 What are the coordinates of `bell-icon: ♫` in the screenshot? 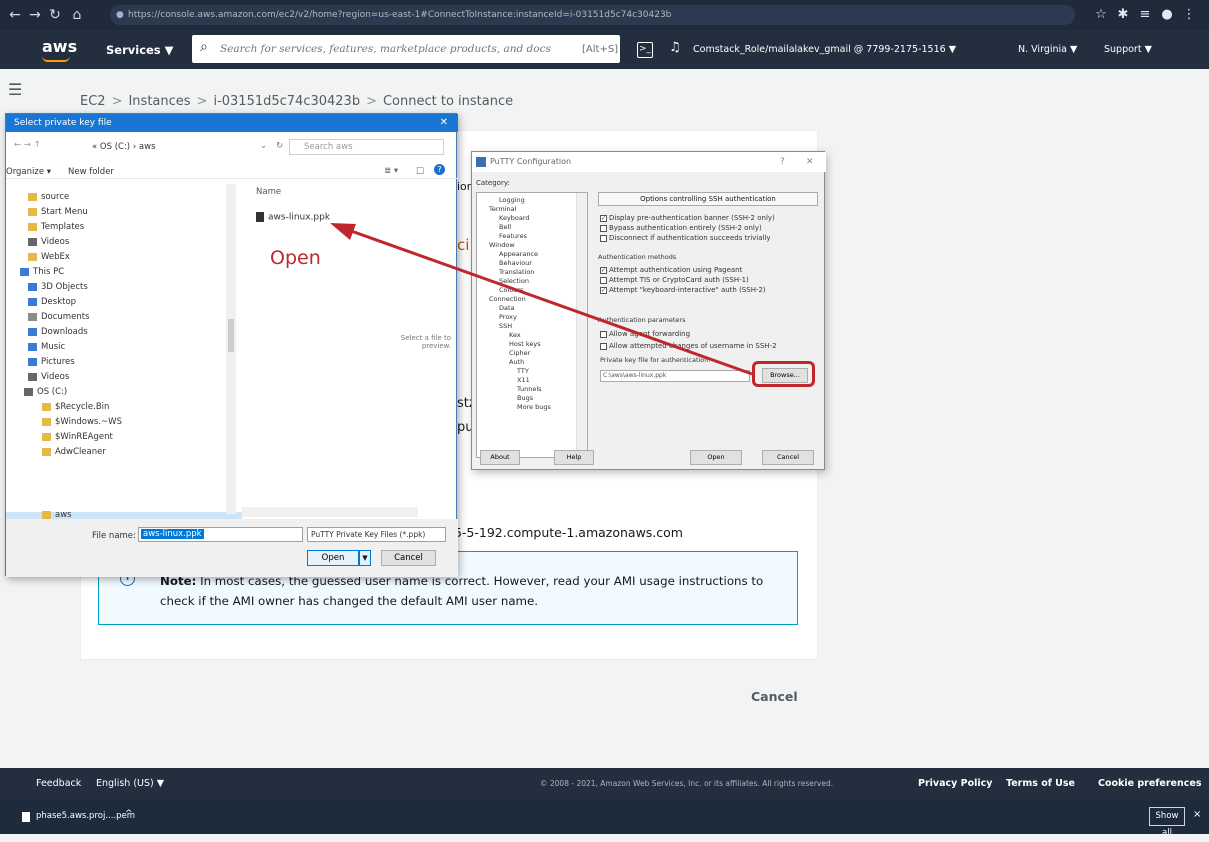 It's located at (675, 47).